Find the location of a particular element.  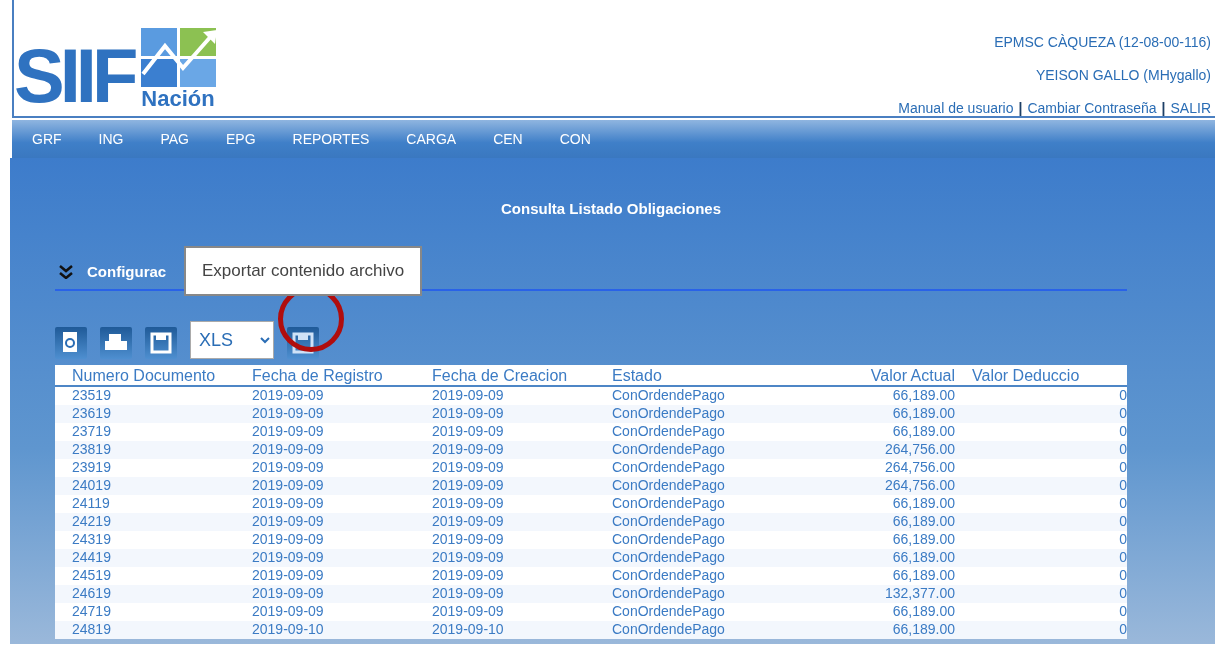

entity-label: EPMSC CÀQUEZA (12-08-00-116) is located at coordinates (1102, 42).